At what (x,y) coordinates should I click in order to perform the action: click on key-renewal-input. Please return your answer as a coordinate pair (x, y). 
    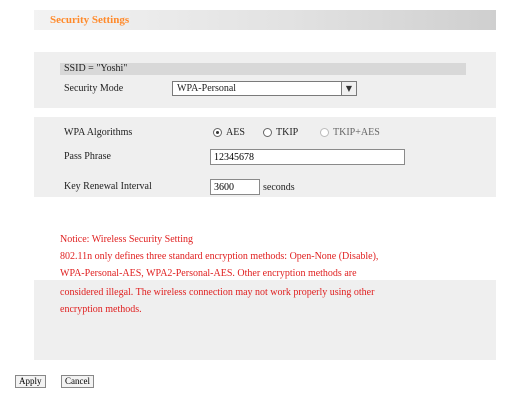
    Looking at the image, I should click on (235, 187).